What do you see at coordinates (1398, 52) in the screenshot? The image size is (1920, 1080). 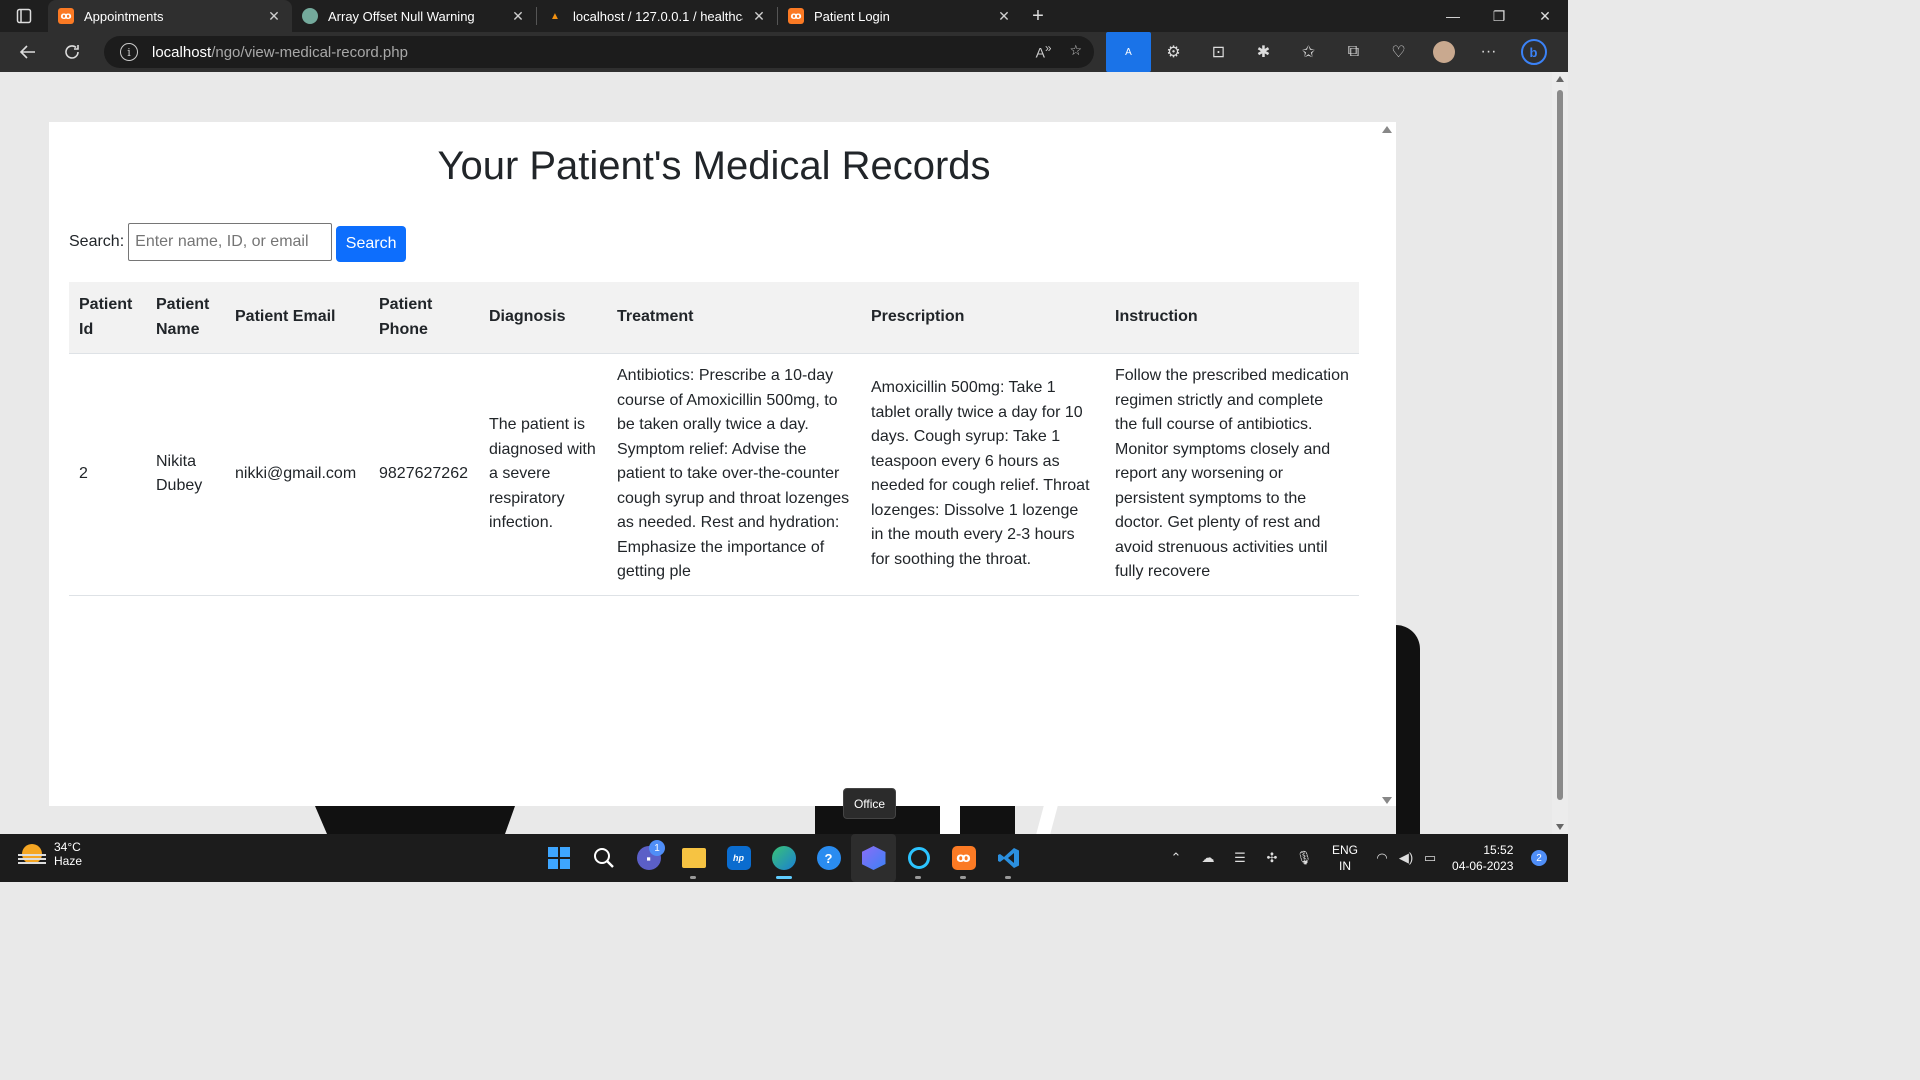 I see `browser-essentials-icon: ♡` at bounding box center [1398, 52].